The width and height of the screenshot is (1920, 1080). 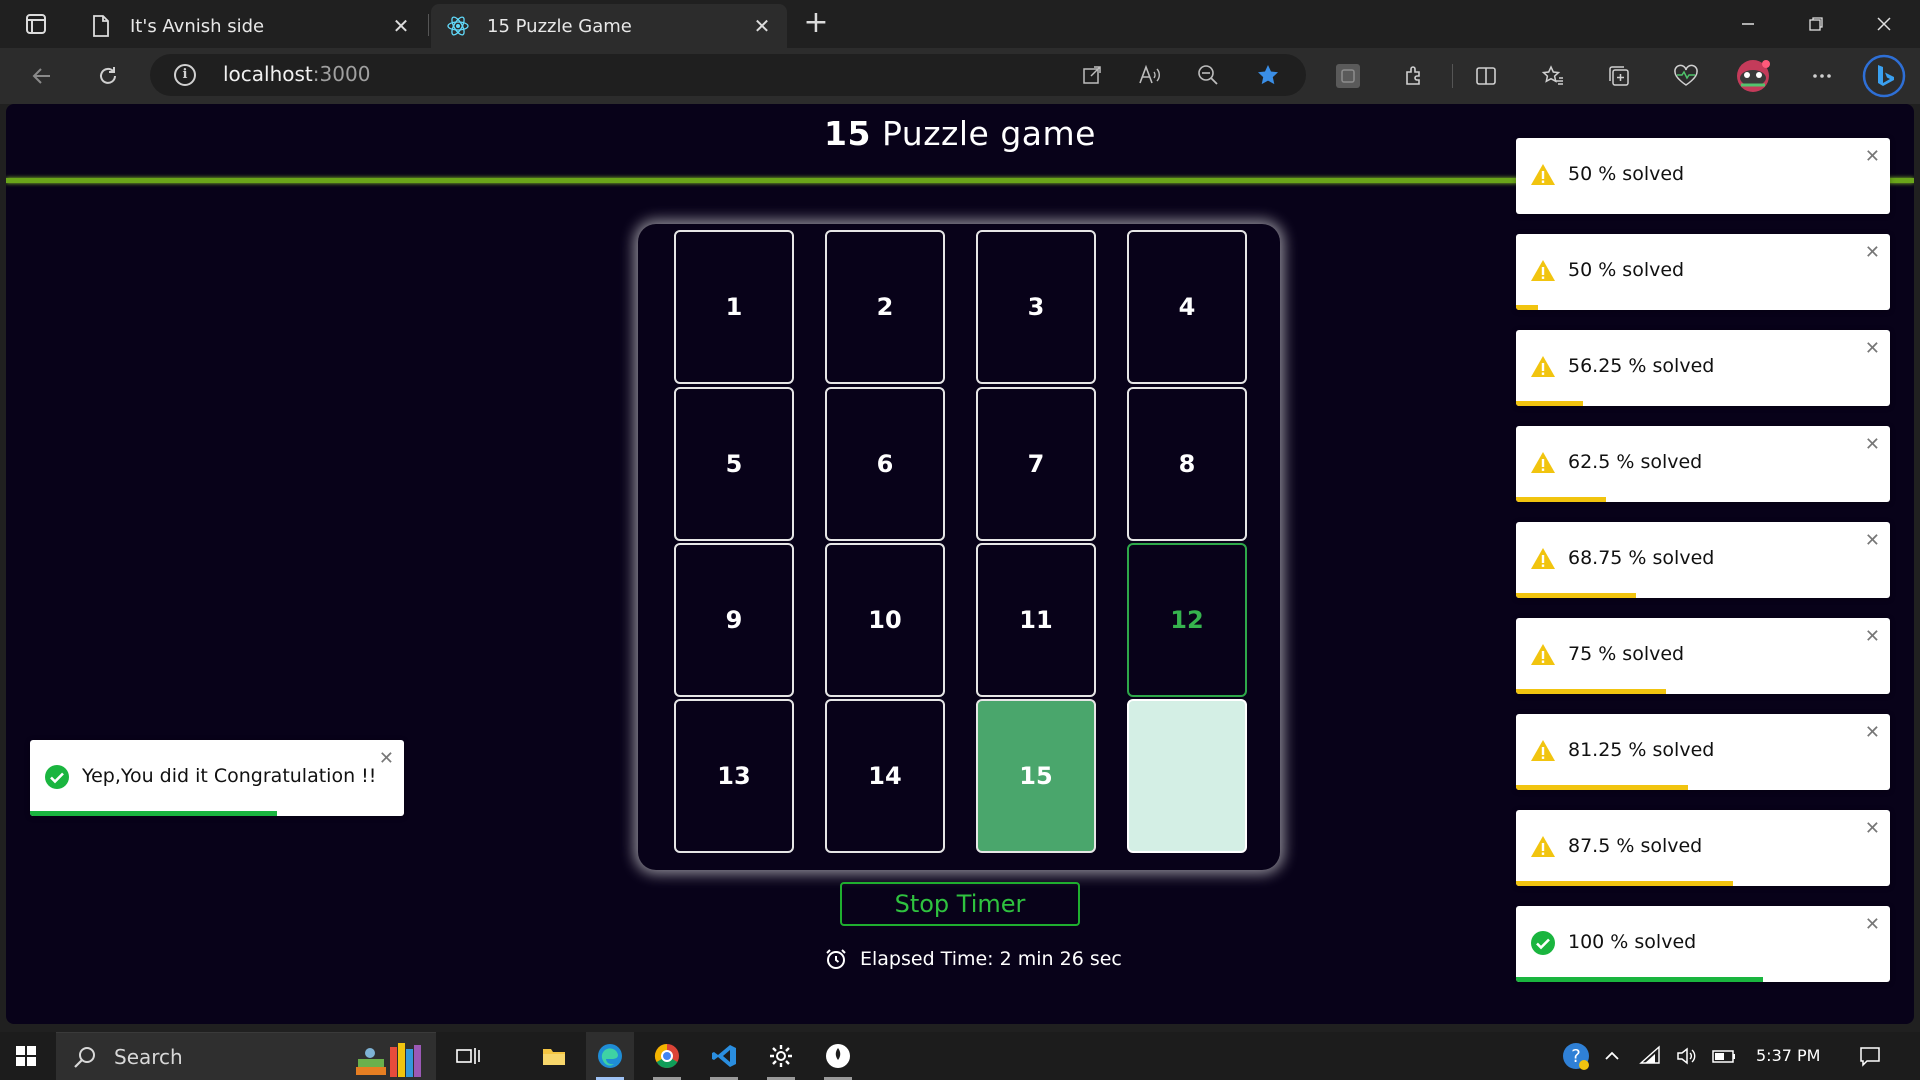 What do you see at coordinates (26, 1056) in the screenshot?
I see `start-button` at bounding box center [26, 1056].